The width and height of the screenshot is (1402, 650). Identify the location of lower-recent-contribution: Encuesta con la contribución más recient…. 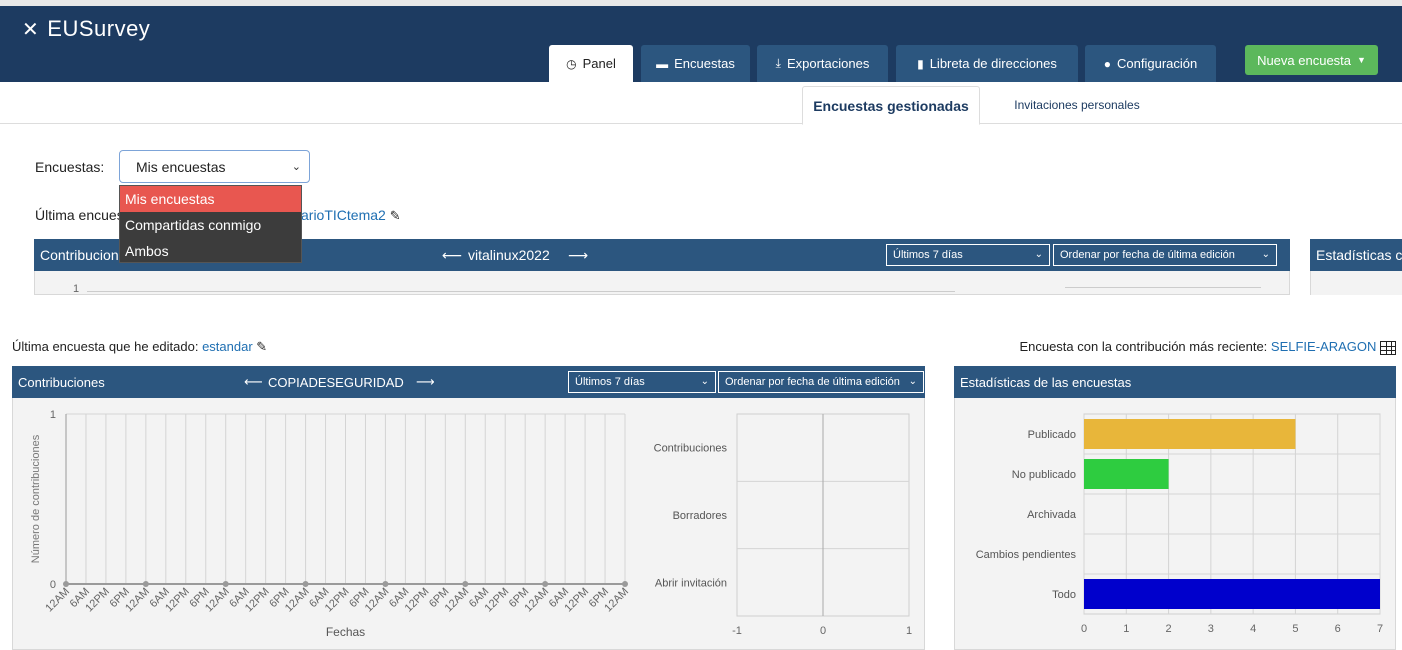
(1207, 347).